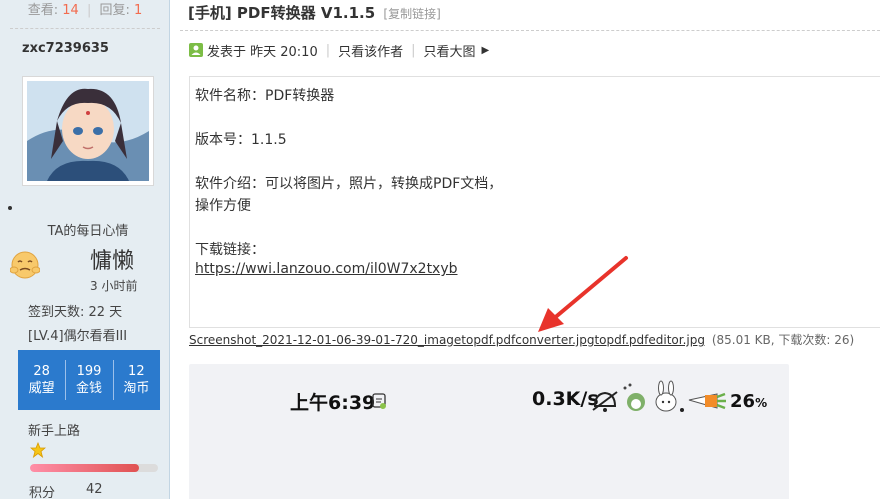 The width and height of the screenshot is (880, 499). What do you see at coordinates (349, 184) in the screenshot?
I see `post-line-intro: 软件介绍：可以将图片，照片，转换成PDF文档，` at bounding box center [349, 184].